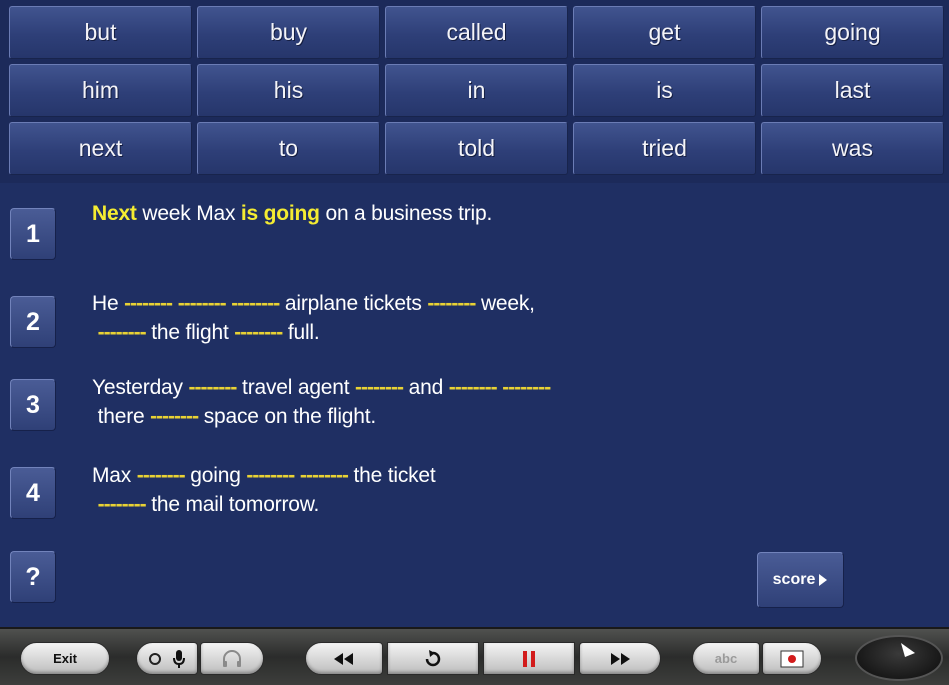 This screenshot has width=949, height=685. What do you see at coordinates (100, 32) in the screenshot?
I see `word-tile: but` at bounding box center [100, 32].